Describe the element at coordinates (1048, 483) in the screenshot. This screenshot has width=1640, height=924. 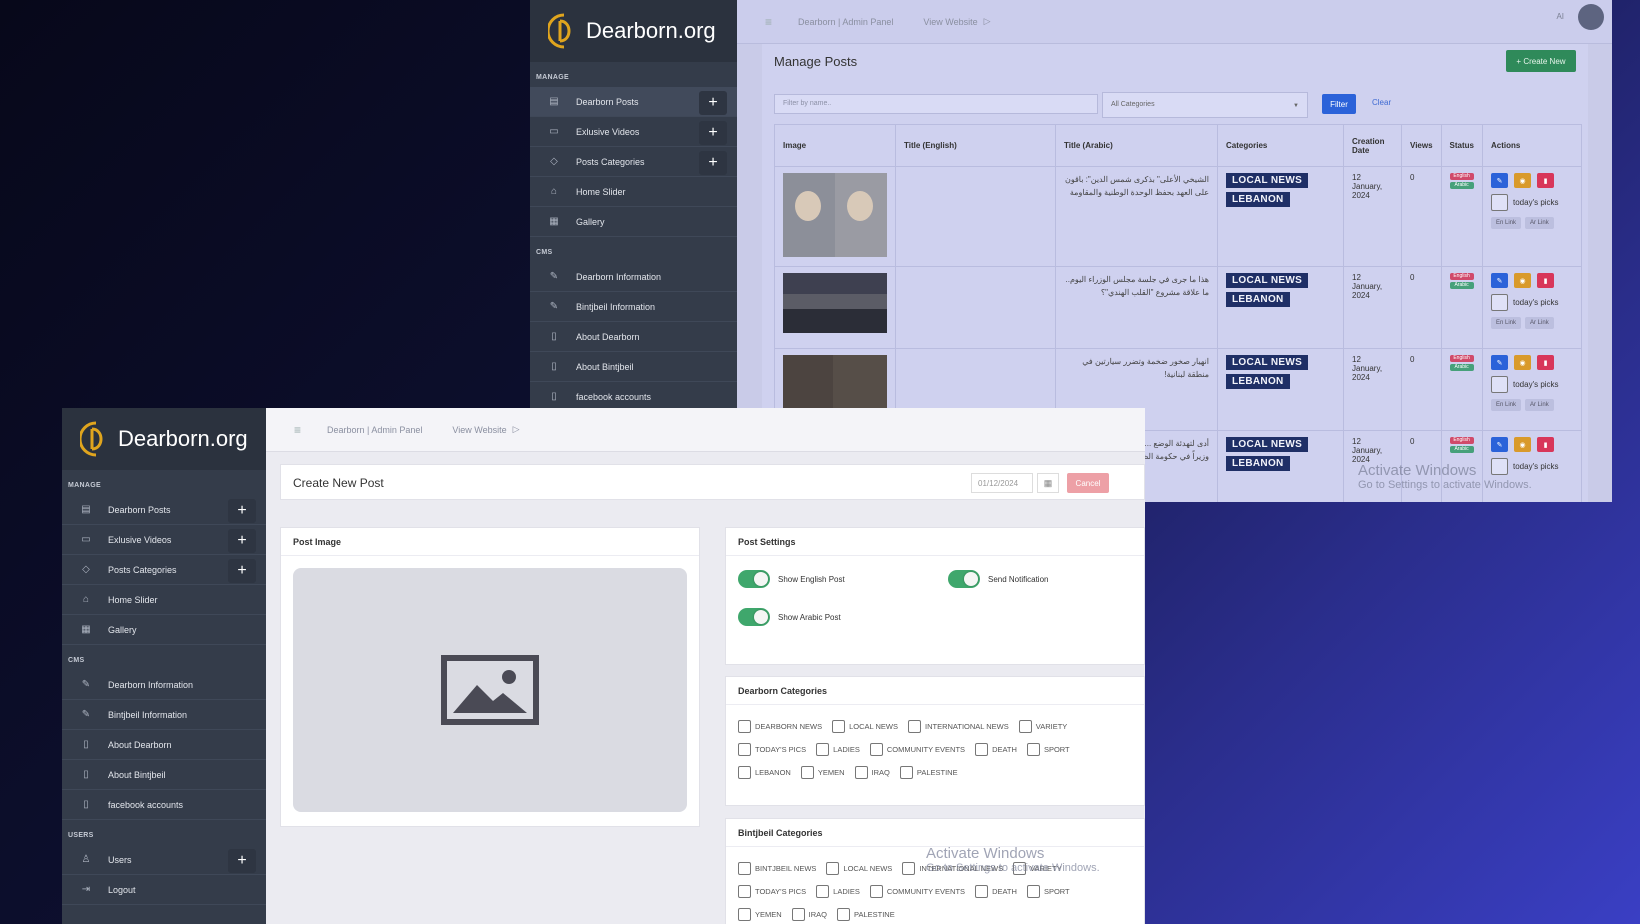
I see `calendar-icon: ▦` at that location.